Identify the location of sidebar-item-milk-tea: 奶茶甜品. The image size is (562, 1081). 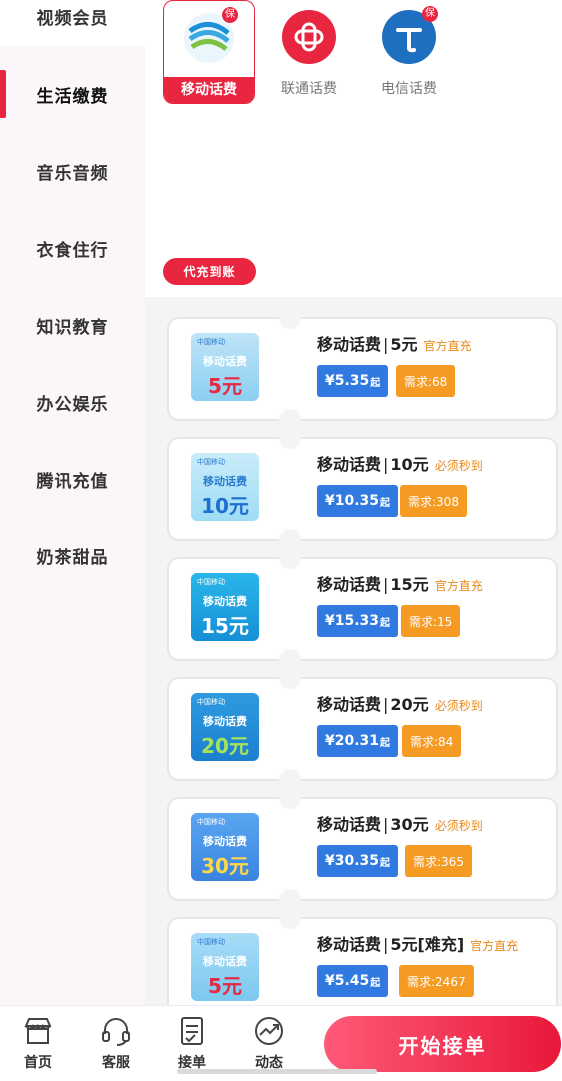
(72, 555).